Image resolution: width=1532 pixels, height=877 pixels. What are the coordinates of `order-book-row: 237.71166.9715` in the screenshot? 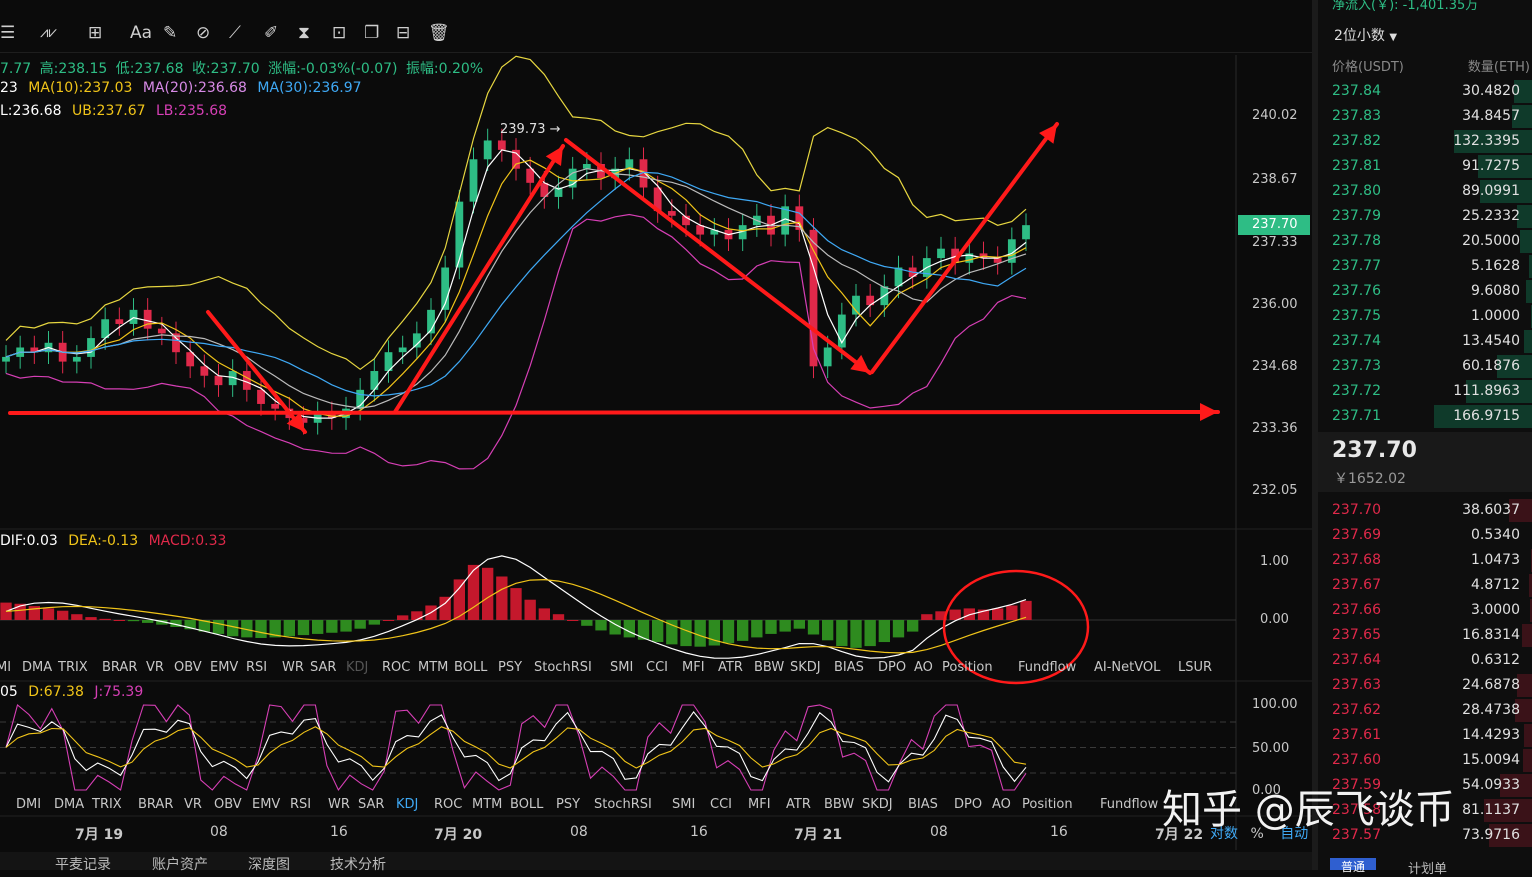 It's located at (1425, 416).